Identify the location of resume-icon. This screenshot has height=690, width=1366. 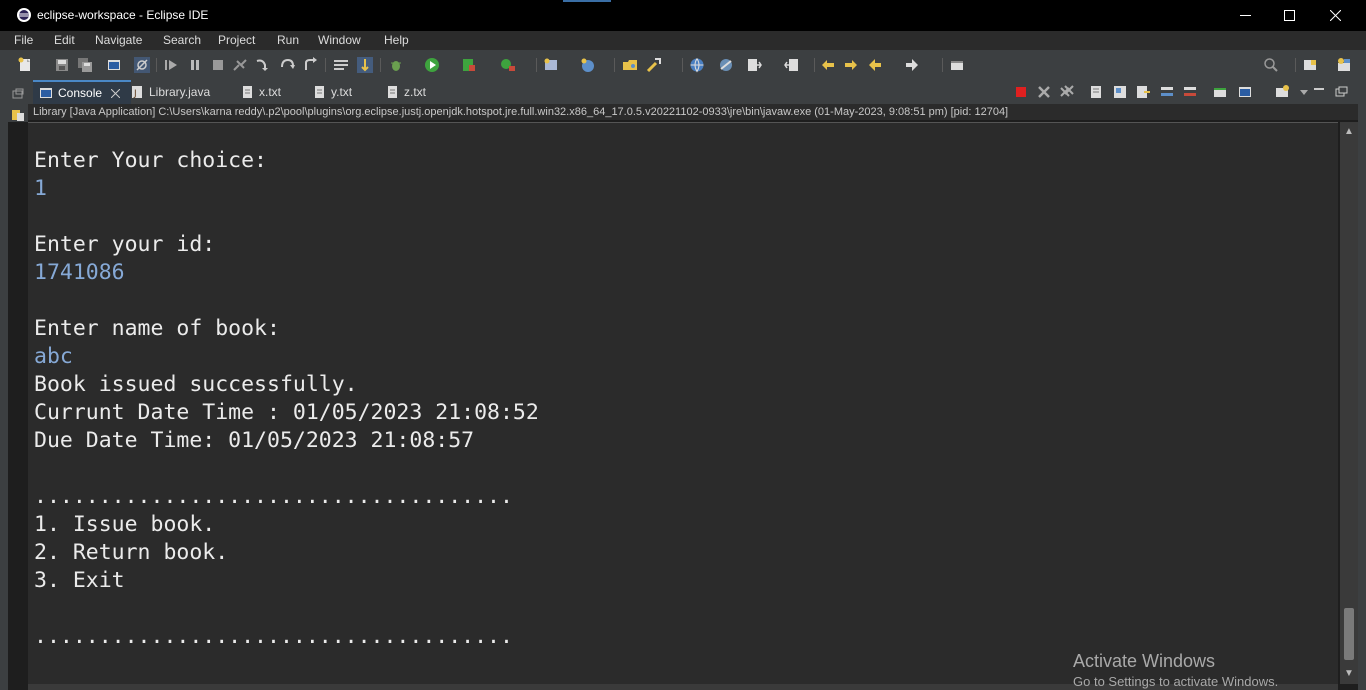
(171, 65).